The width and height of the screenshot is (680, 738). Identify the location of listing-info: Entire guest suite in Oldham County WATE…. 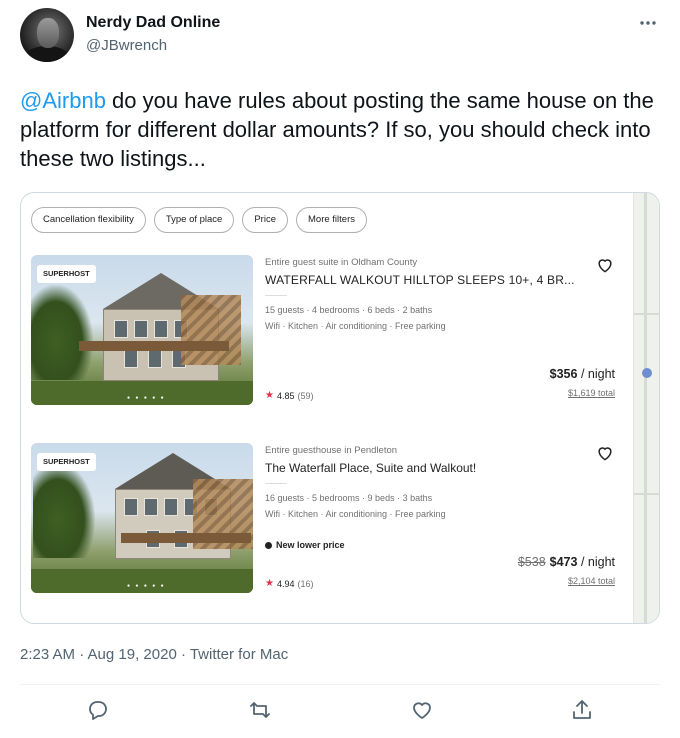
(443, 330).